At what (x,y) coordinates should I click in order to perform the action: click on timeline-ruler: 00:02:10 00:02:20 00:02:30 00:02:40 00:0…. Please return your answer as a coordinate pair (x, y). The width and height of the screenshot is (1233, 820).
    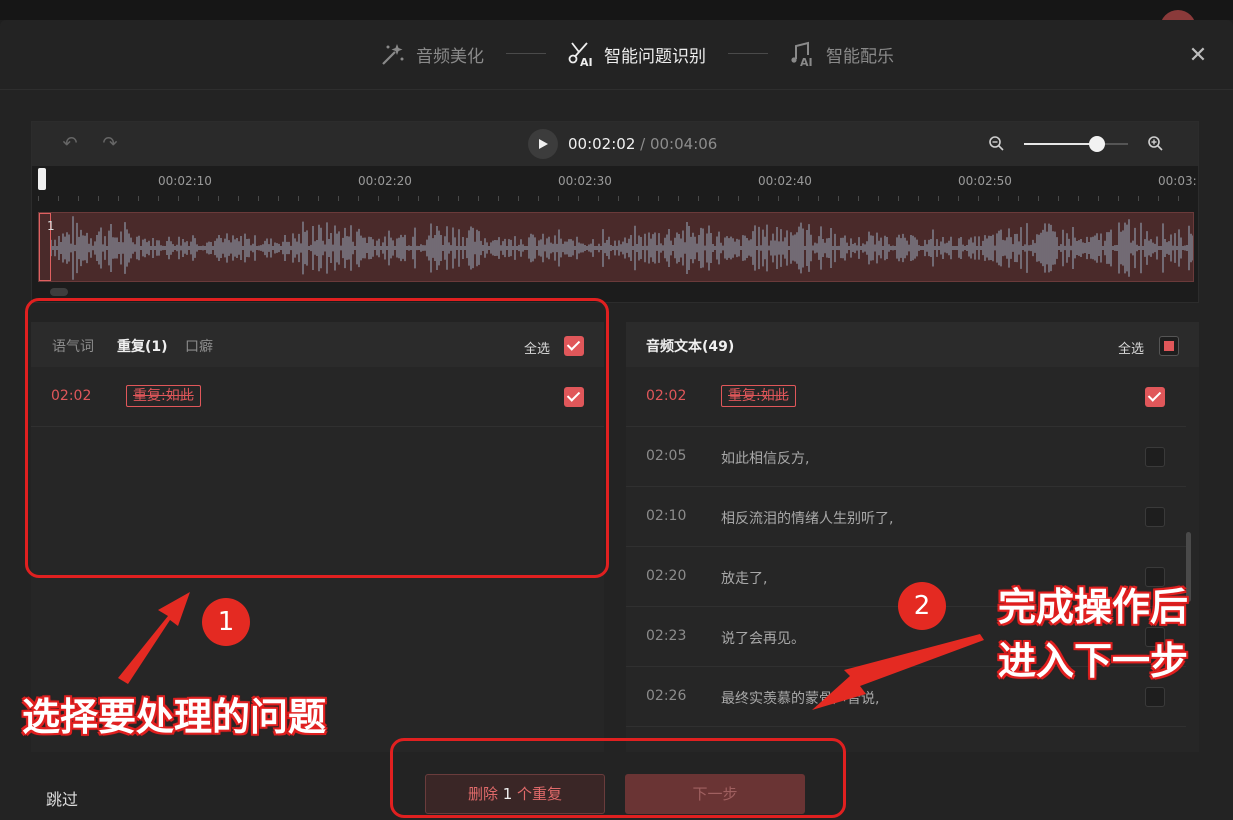
    Looking at the image, I should click on (615, 189).